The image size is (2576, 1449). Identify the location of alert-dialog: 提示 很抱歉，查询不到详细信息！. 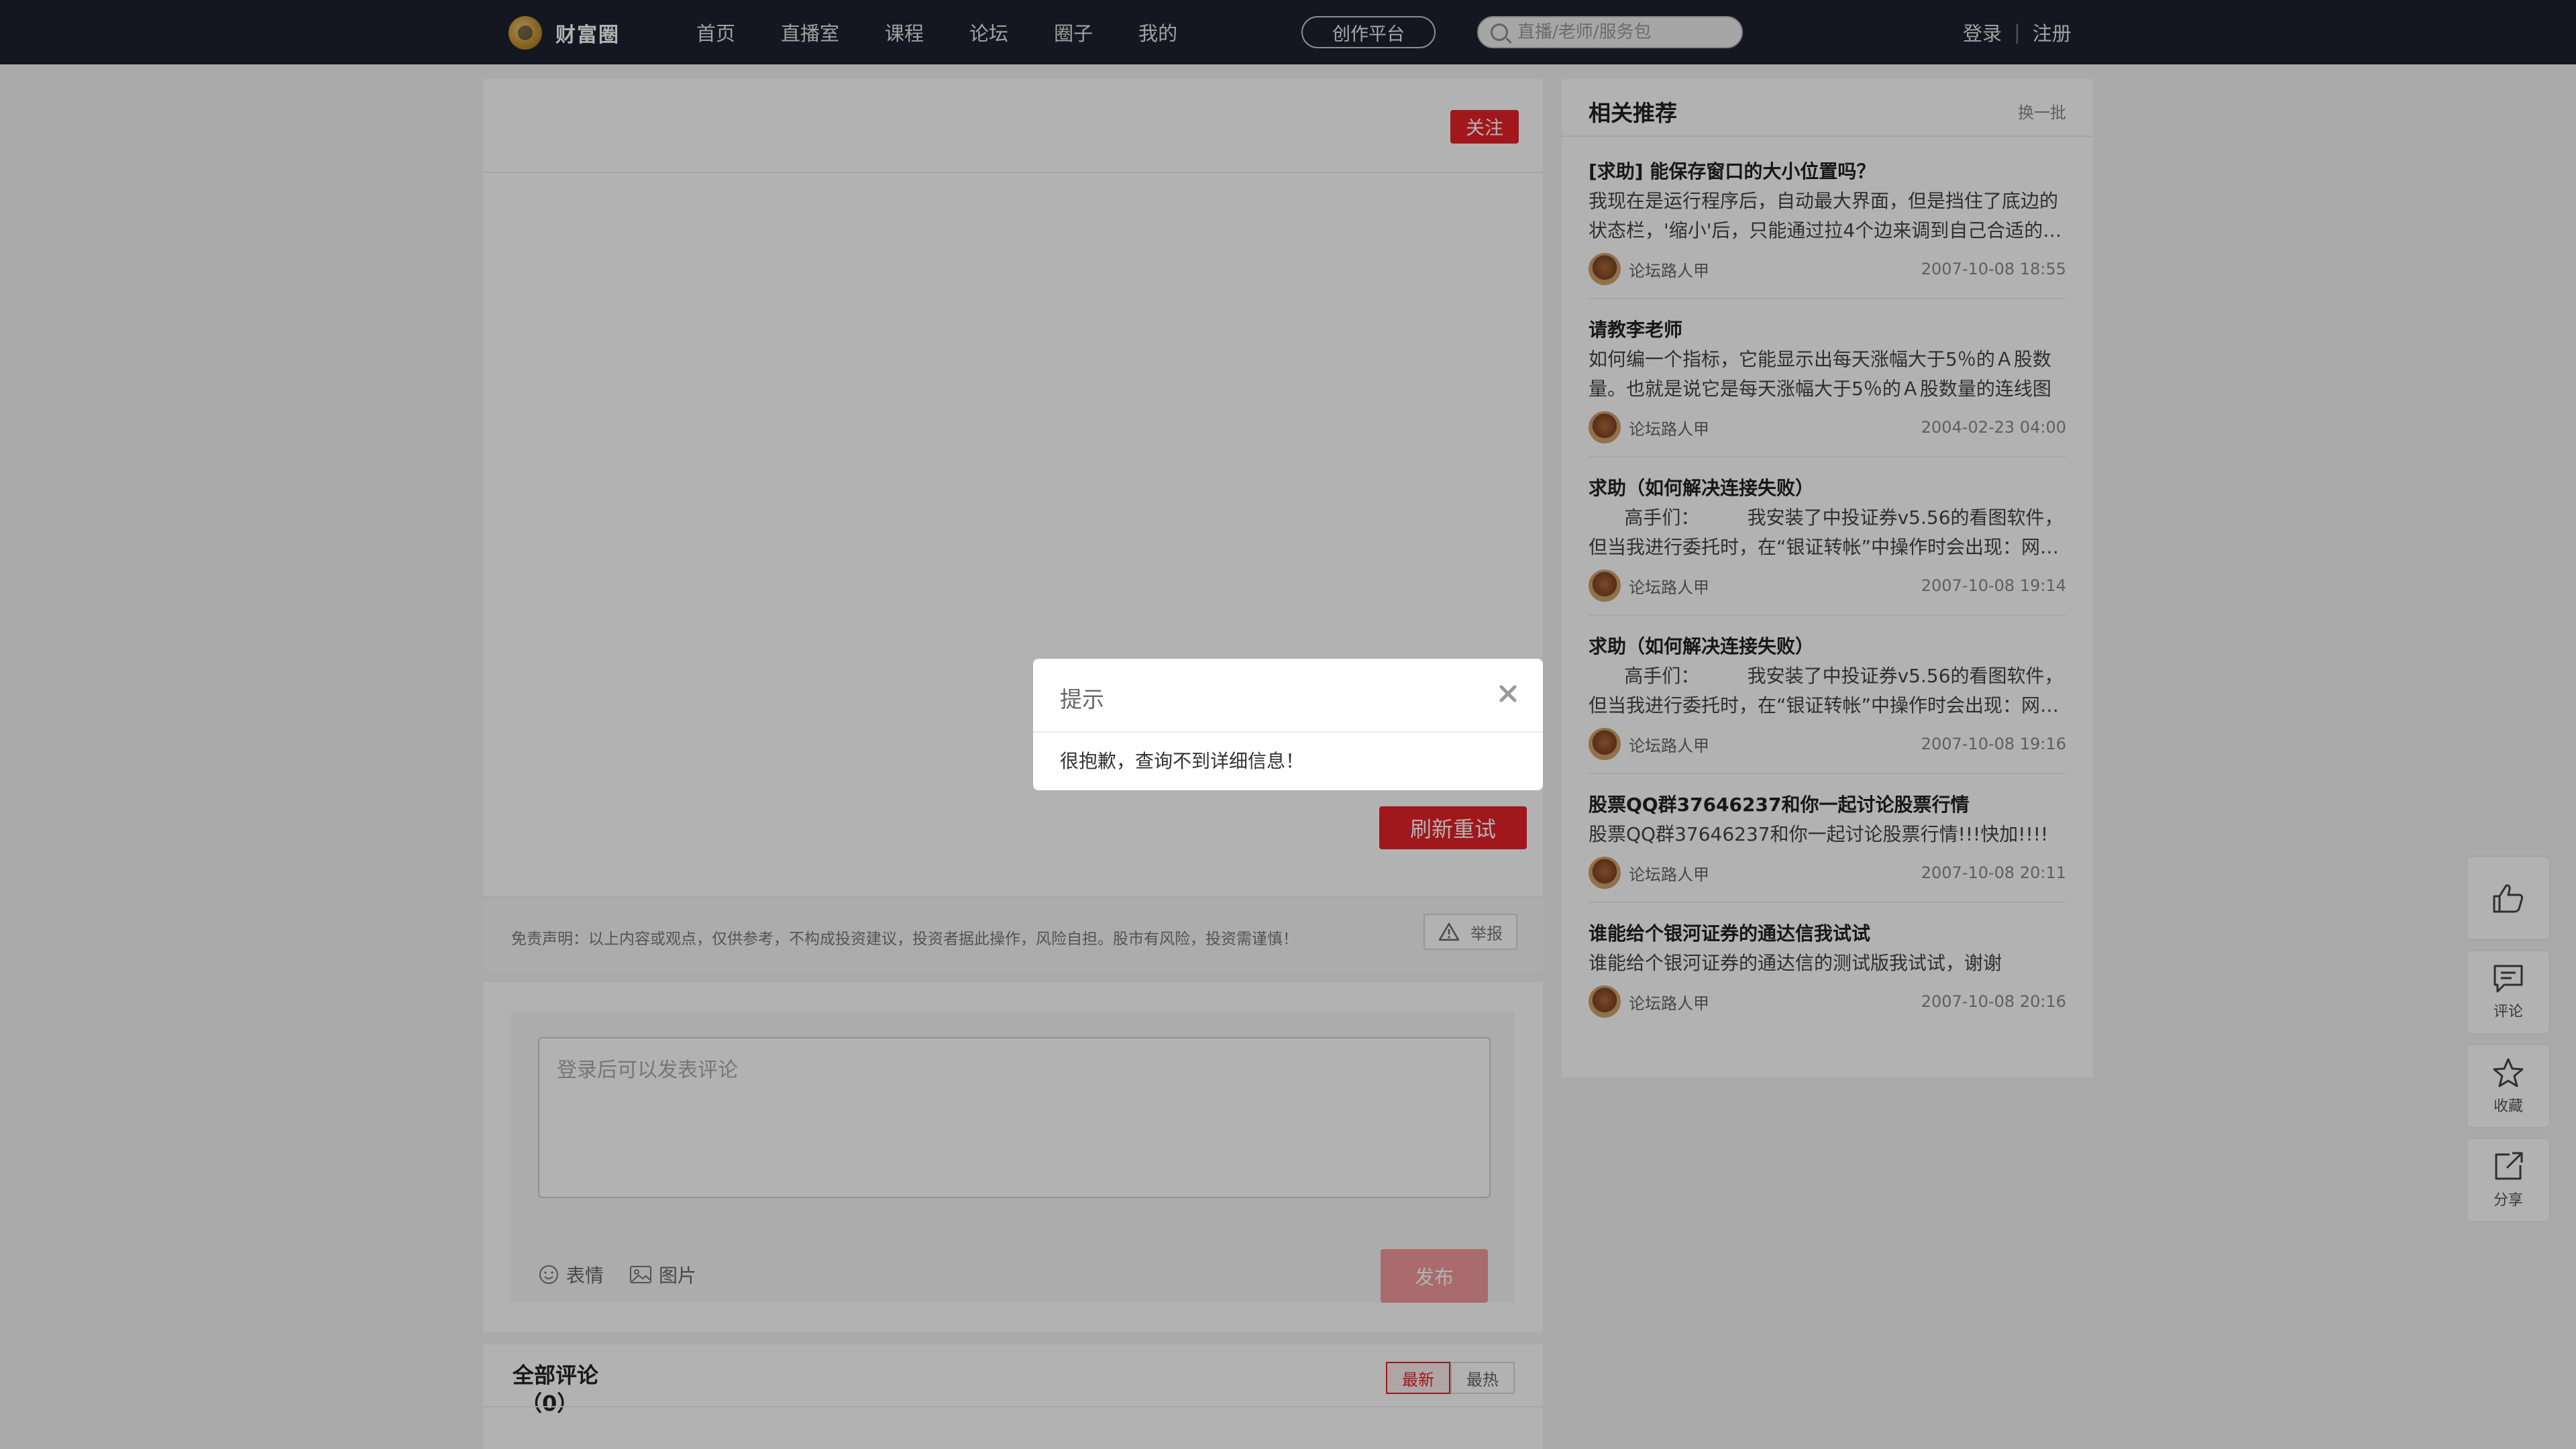
(1288, 724).